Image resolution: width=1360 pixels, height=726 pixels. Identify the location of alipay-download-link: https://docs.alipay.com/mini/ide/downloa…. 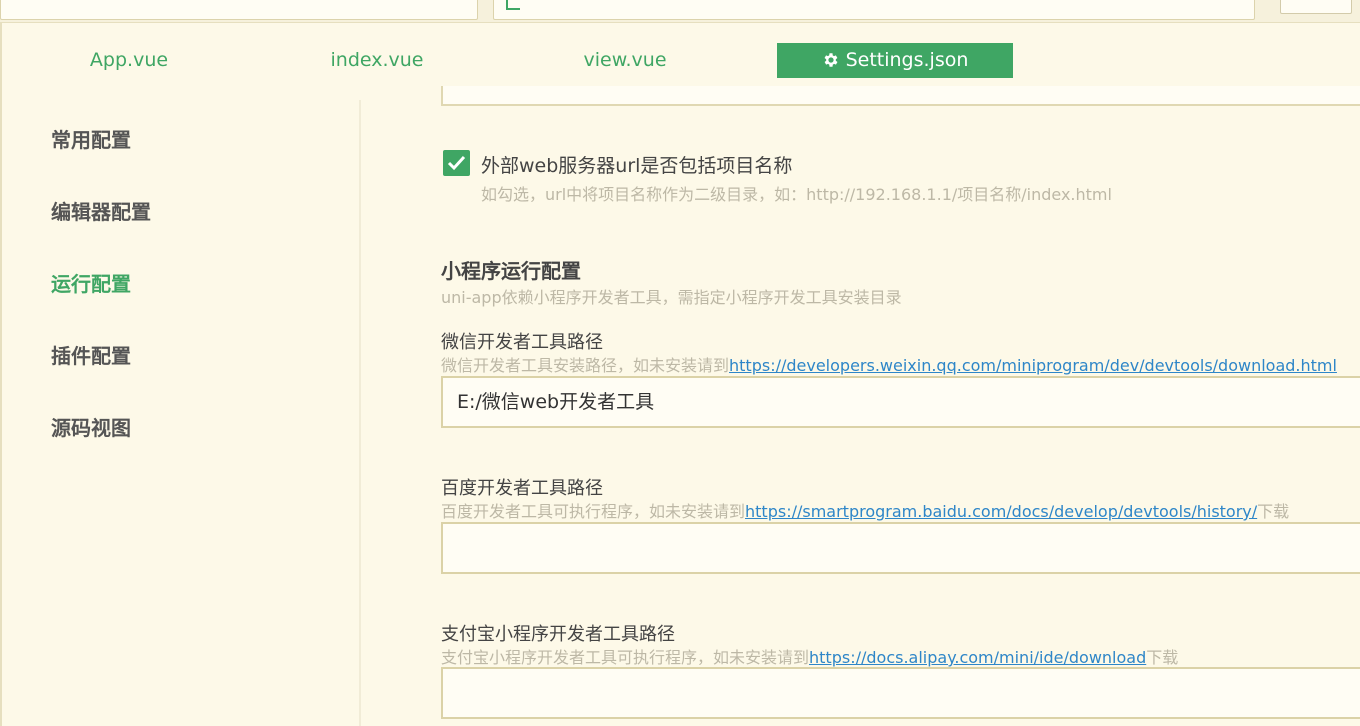
(977, 657).